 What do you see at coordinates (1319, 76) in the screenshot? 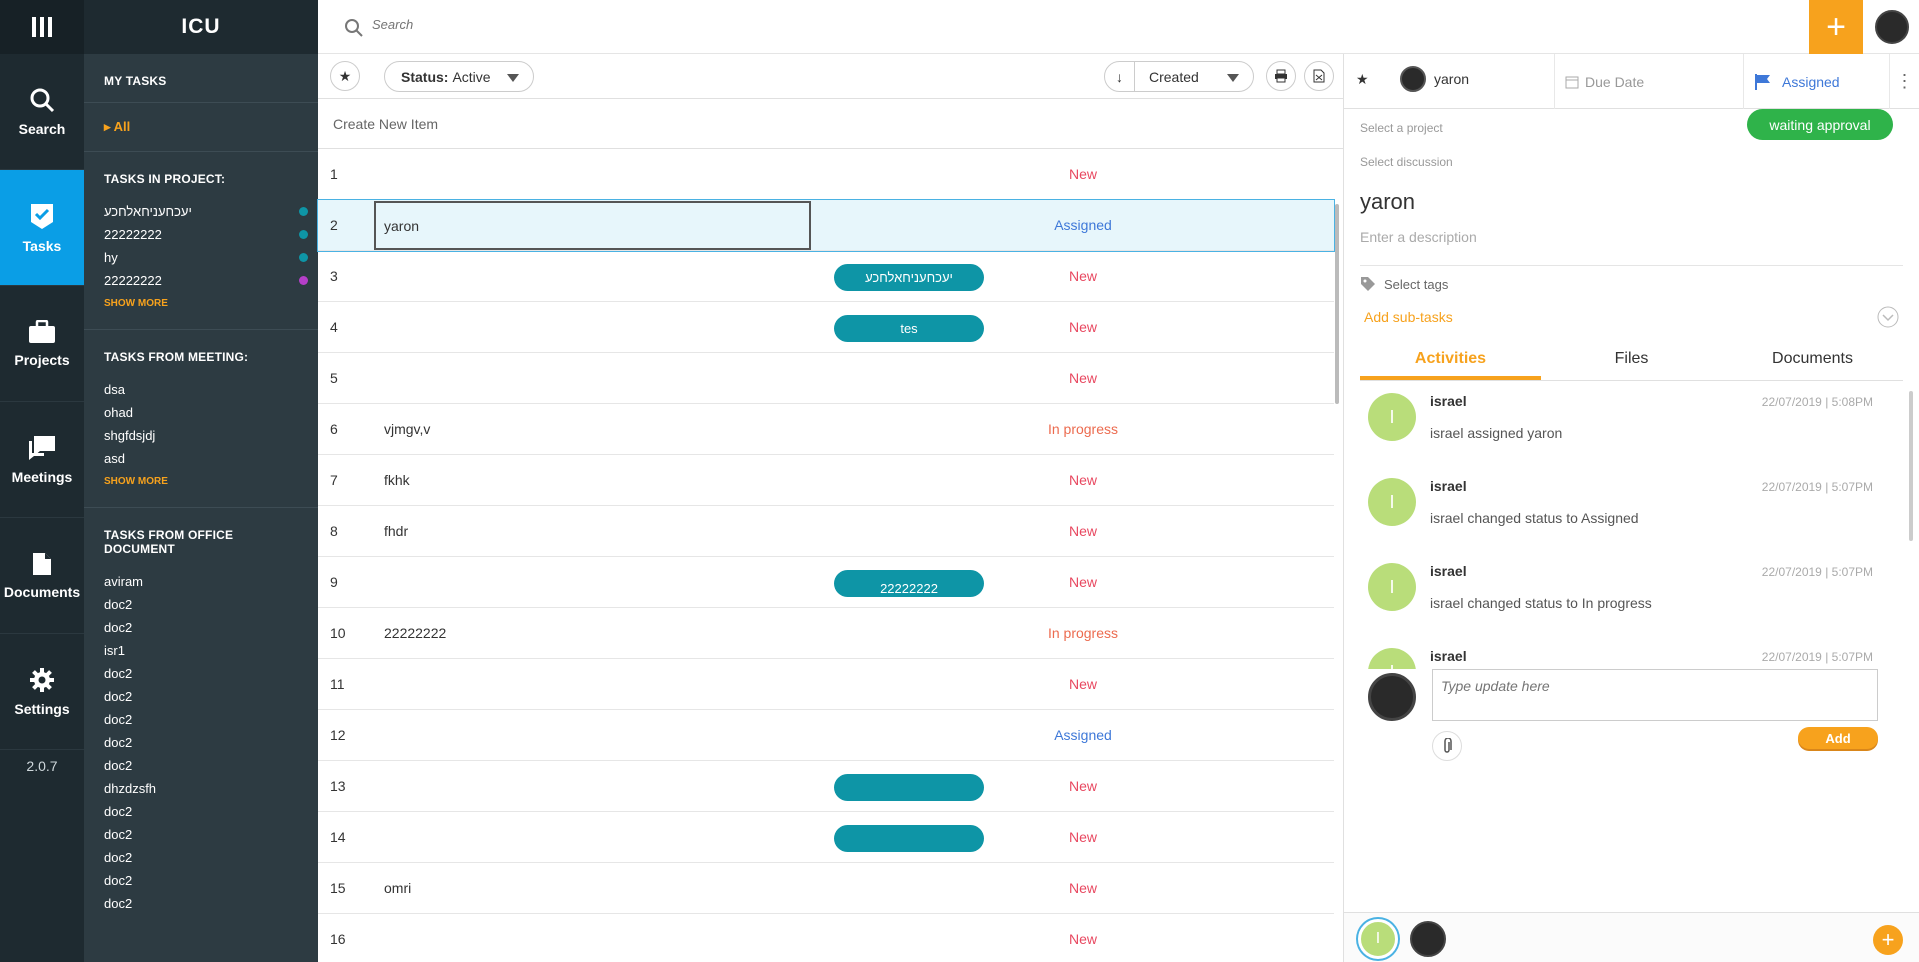
I see `export-button` at bounding box center [1319, 76].